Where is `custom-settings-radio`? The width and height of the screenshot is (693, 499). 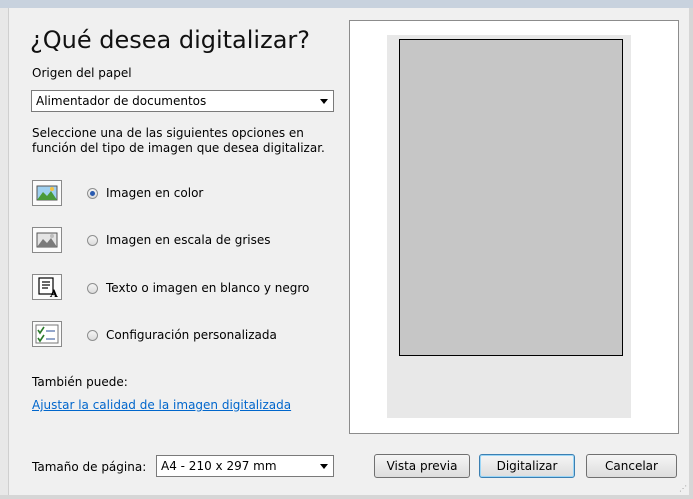
custom-settings-radio is located at coordinates (92, 335).